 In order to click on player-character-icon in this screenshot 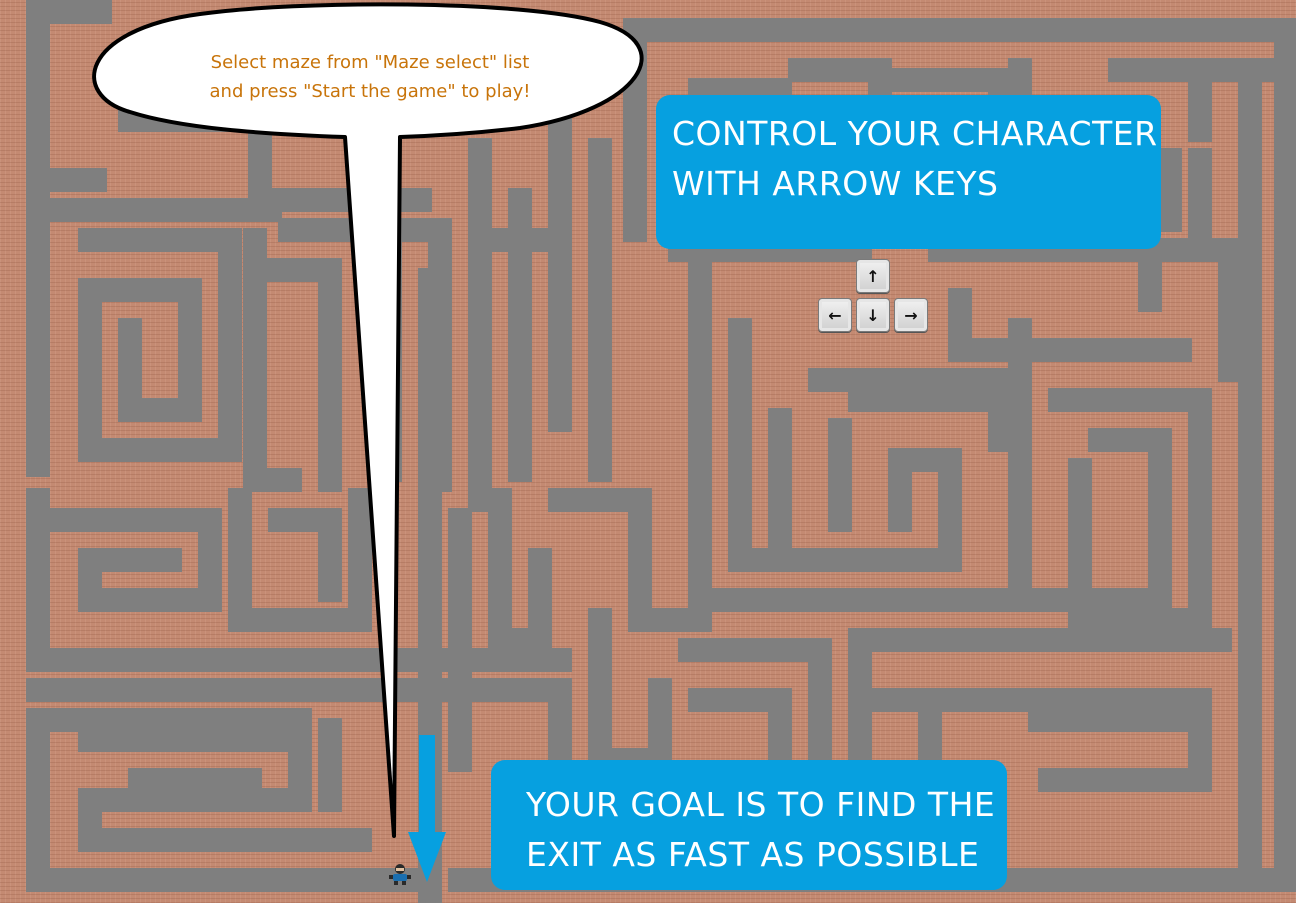, I will do `click(400, 874)`.